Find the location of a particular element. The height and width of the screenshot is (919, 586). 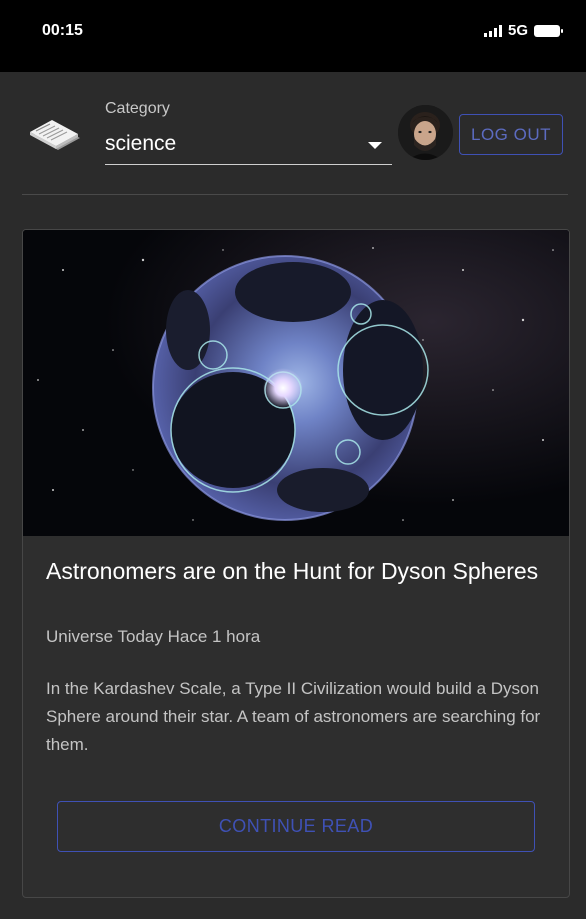

category-select: science is located at coordinates (248, 145).